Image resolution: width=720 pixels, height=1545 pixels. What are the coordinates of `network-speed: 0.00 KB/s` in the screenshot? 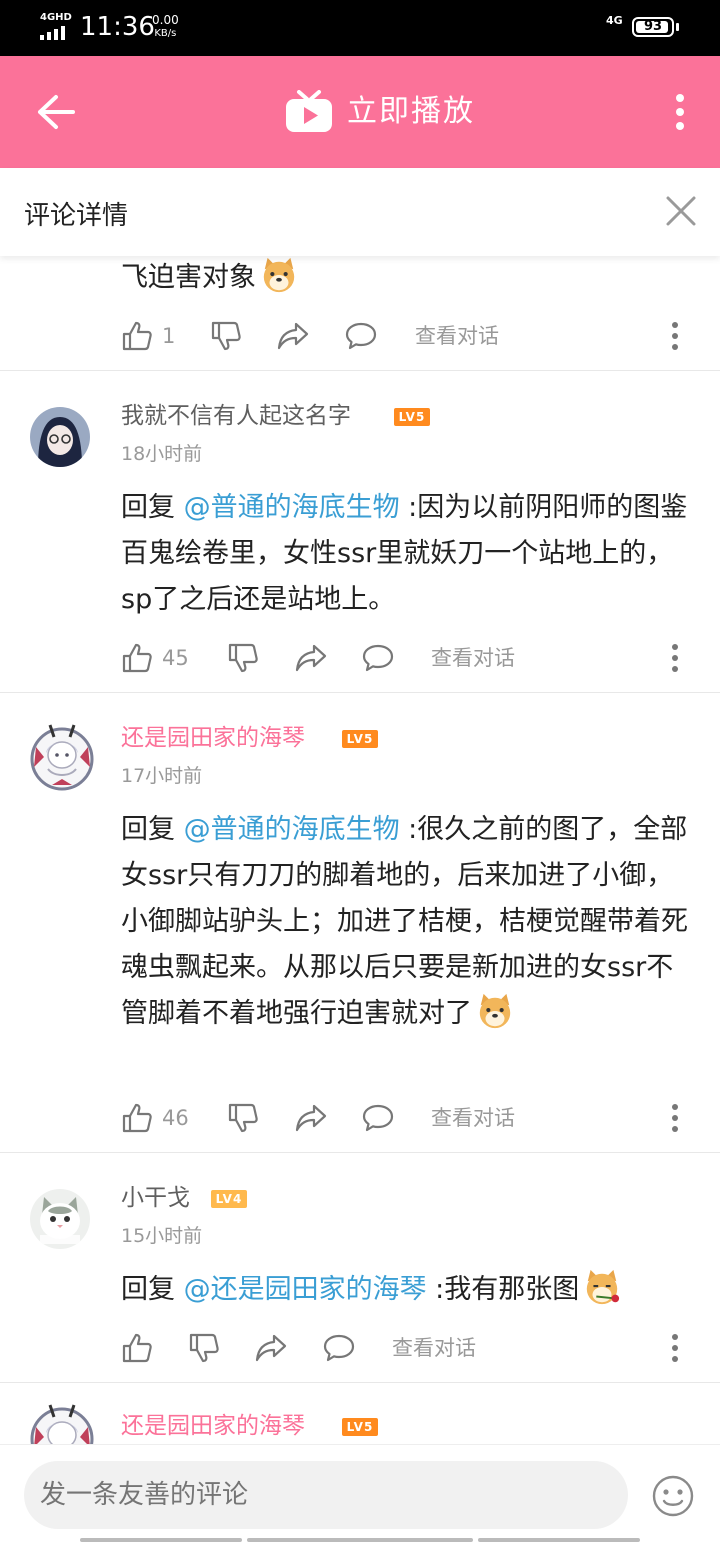 It's located at (165, 27).